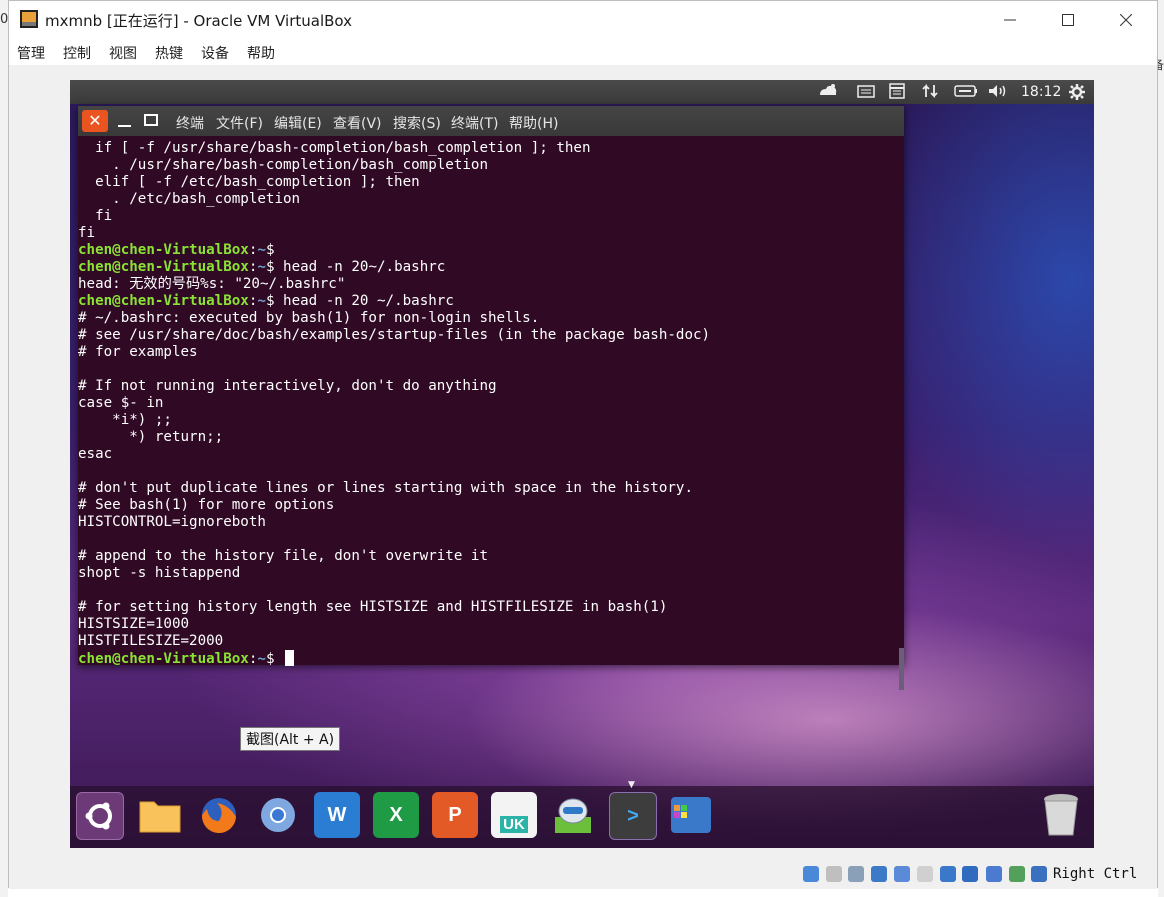  What do you see at coordinates (261, 53) in the screenshot?
I see `menu-help: 帮助` at bounding box center [261, 53].